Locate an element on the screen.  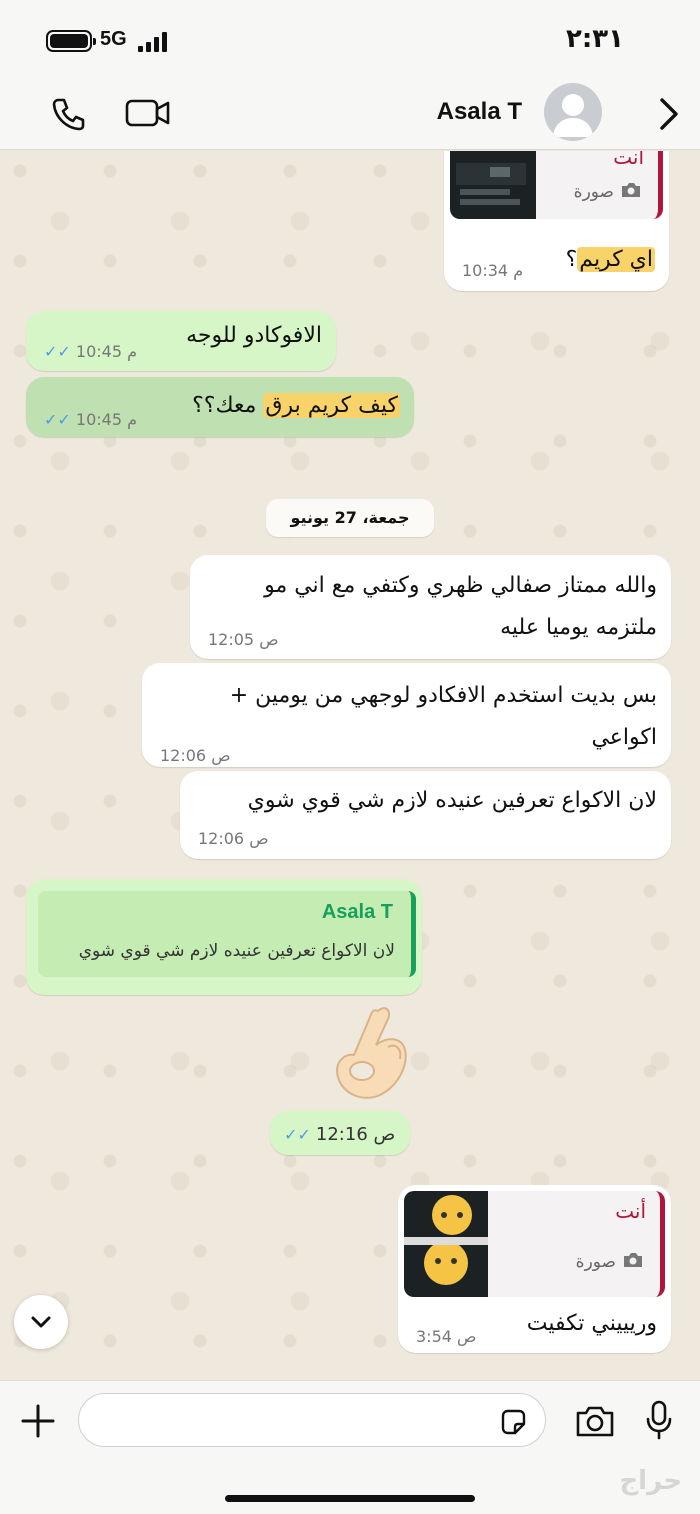
message-meta-bubble: ✓✓ 12:16 ص is located at coordinates (340, 1133).